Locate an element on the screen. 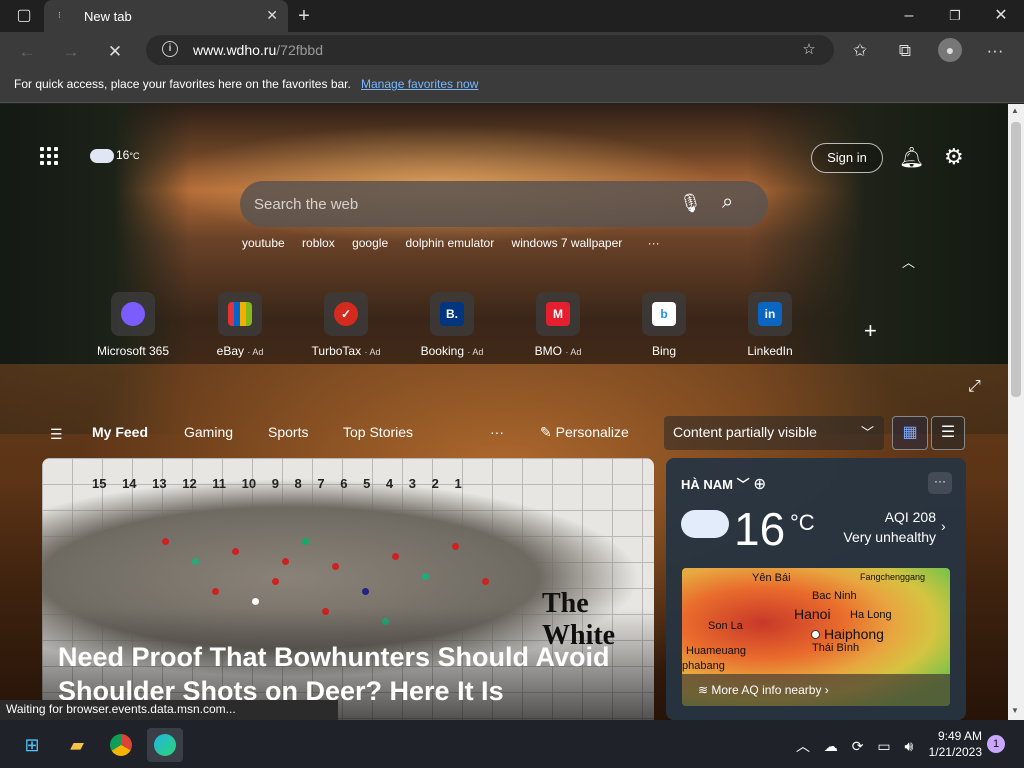  search-box: 🎙︎ ⌕ is located at coordinates (504, 204).